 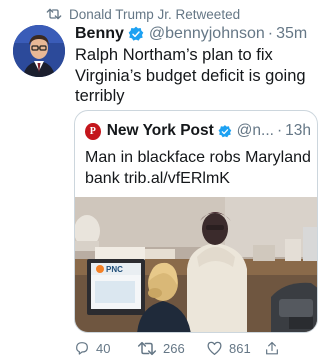 What do you see at coordinates (214, 348) in the screenshot?
I see `heart-icon` at bounding box center [214, 348].